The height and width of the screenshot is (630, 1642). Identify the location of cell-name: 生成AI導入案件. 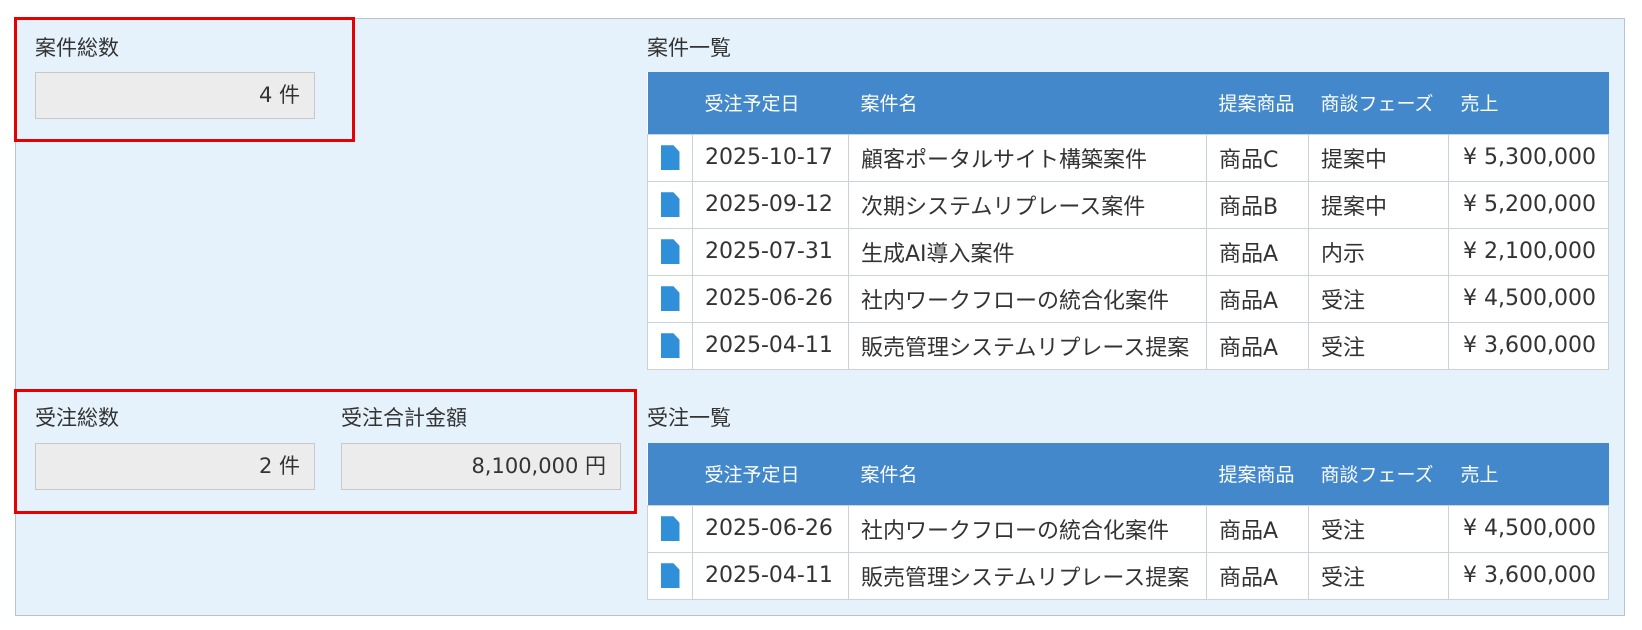
(1027, 251).